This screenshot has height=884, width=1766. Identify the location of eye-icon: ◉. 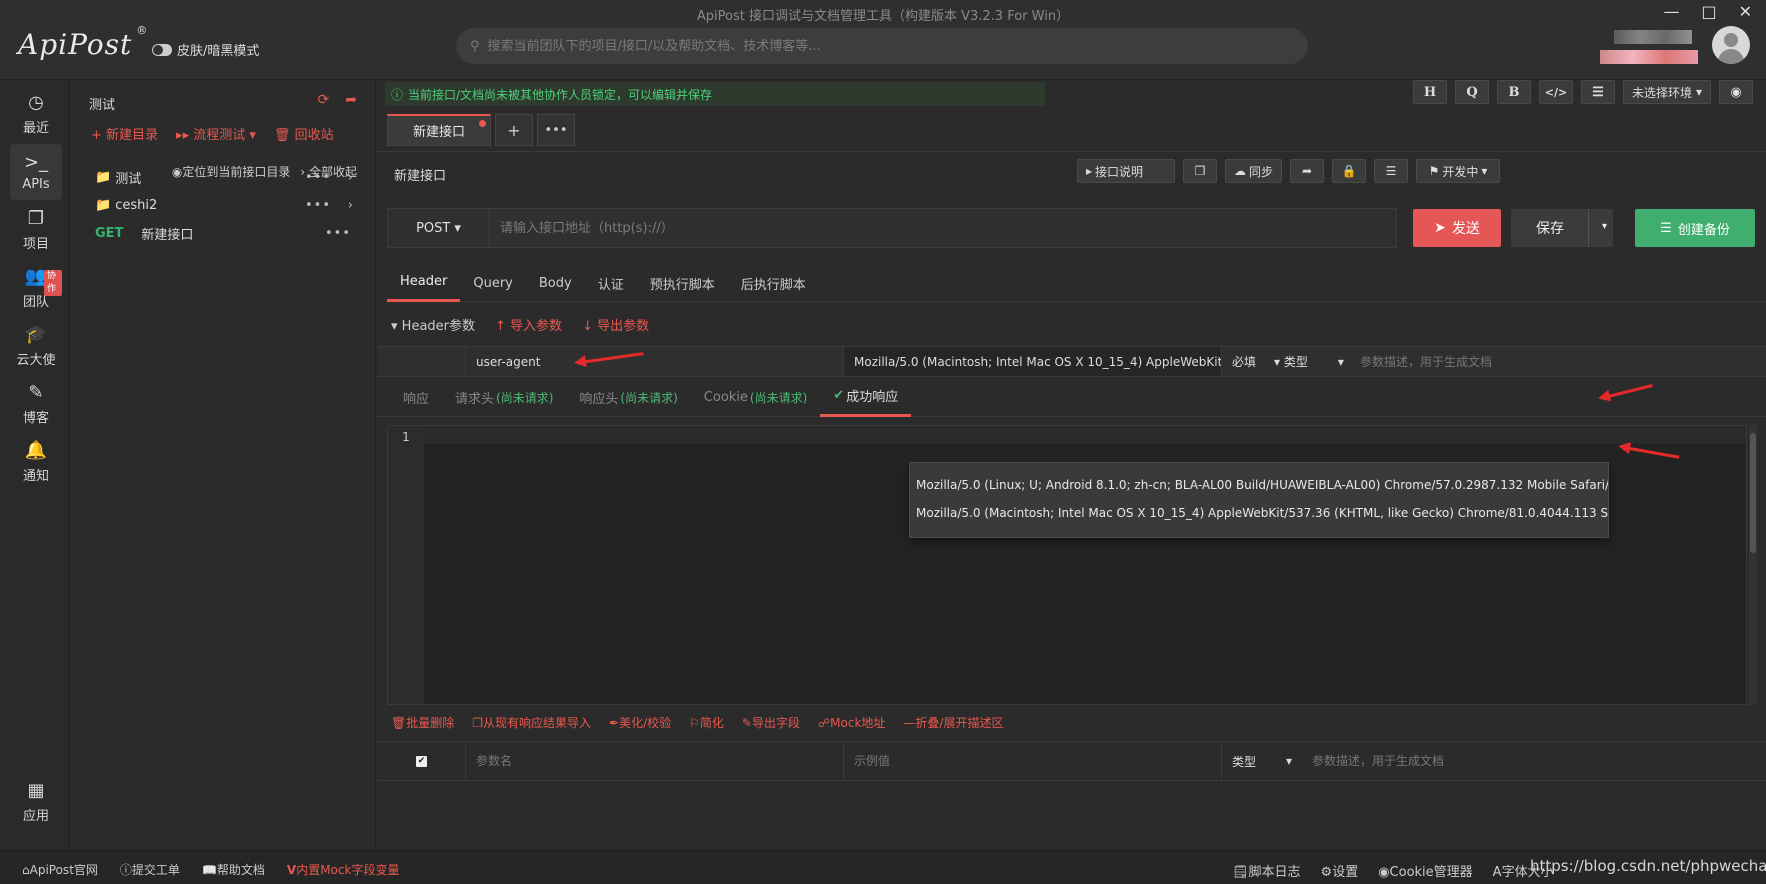
(1736, 92).